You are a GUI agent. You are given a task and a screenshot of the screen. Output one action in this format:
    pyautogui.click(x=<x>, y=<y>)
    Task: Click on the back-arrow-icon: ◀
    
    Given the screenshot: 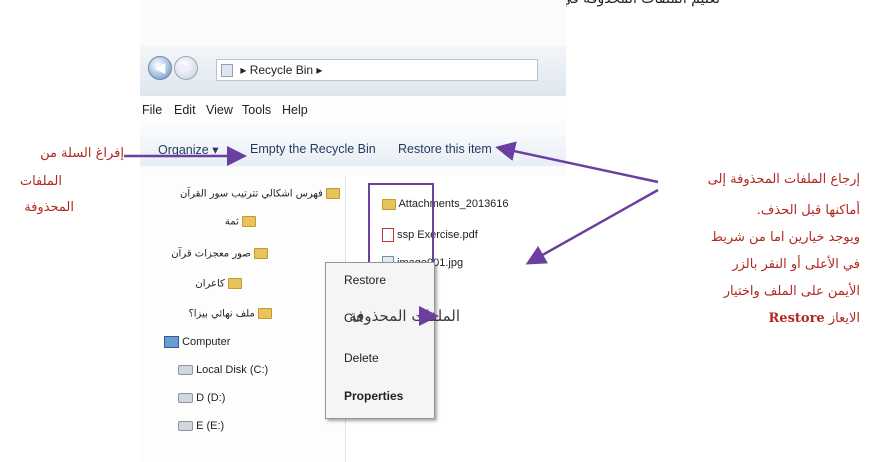 What is the action you would take?
    pyautogui.click(x=160, y=68)
    